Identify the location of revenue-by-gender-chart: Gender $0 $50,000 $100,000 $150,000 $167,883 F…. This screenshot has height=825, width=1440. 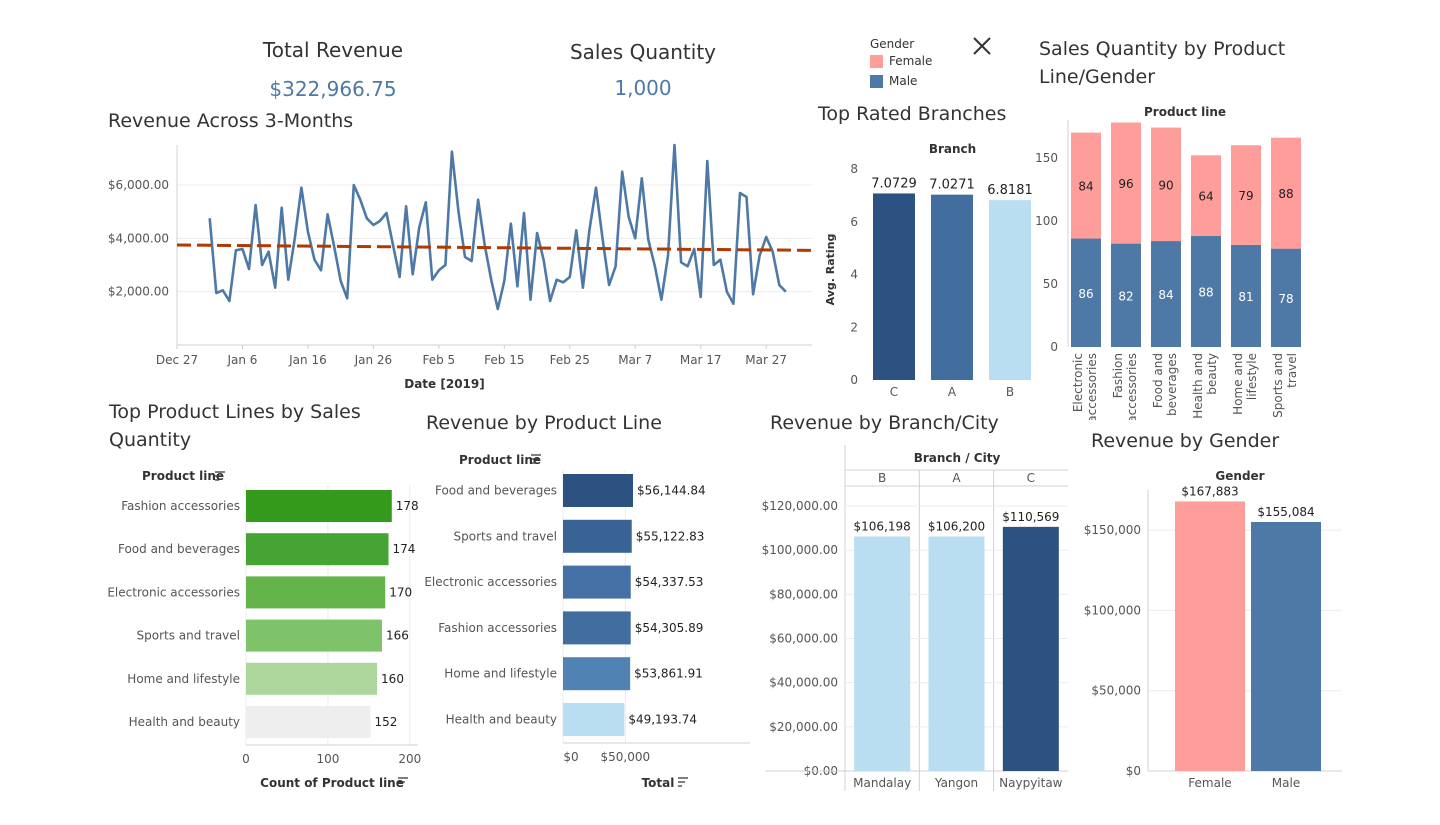
(1215, 630).